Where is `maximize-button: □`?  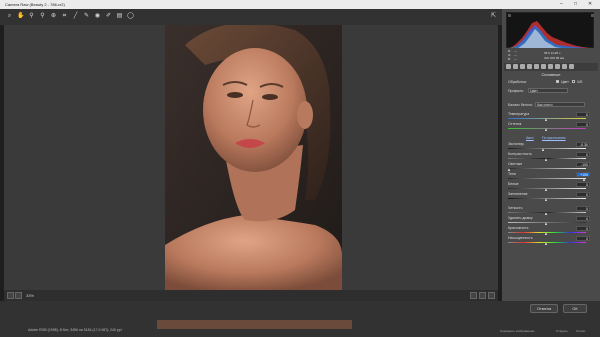
maximize-button: □ is located at coordinates (575, 4).